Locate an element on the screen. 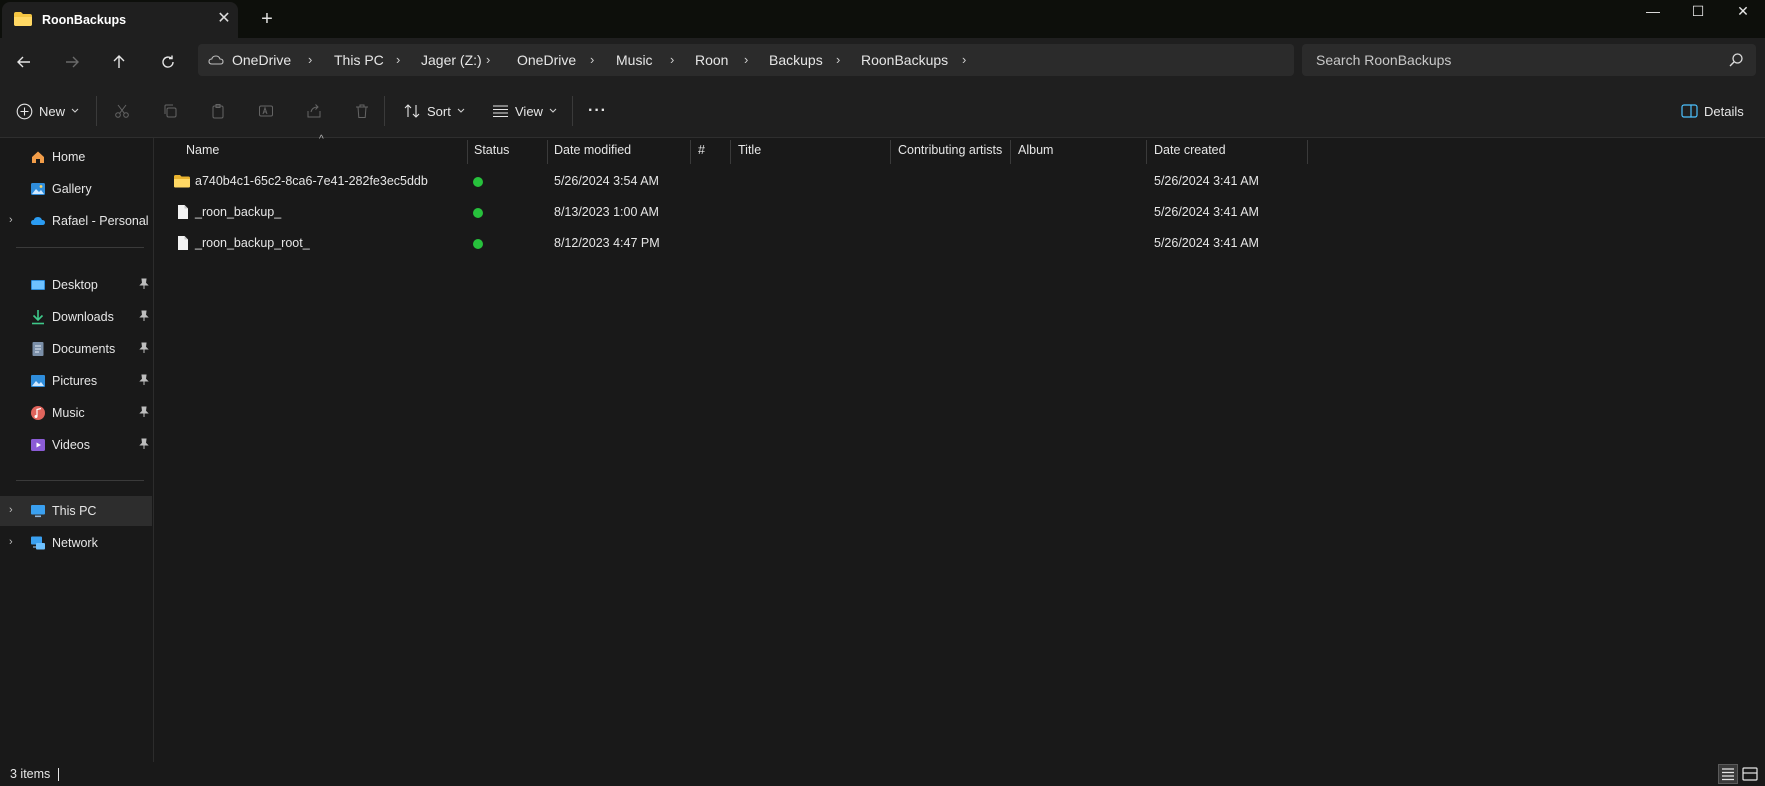  breadcrumb-item: Backups is located at coordinates (796, 60).